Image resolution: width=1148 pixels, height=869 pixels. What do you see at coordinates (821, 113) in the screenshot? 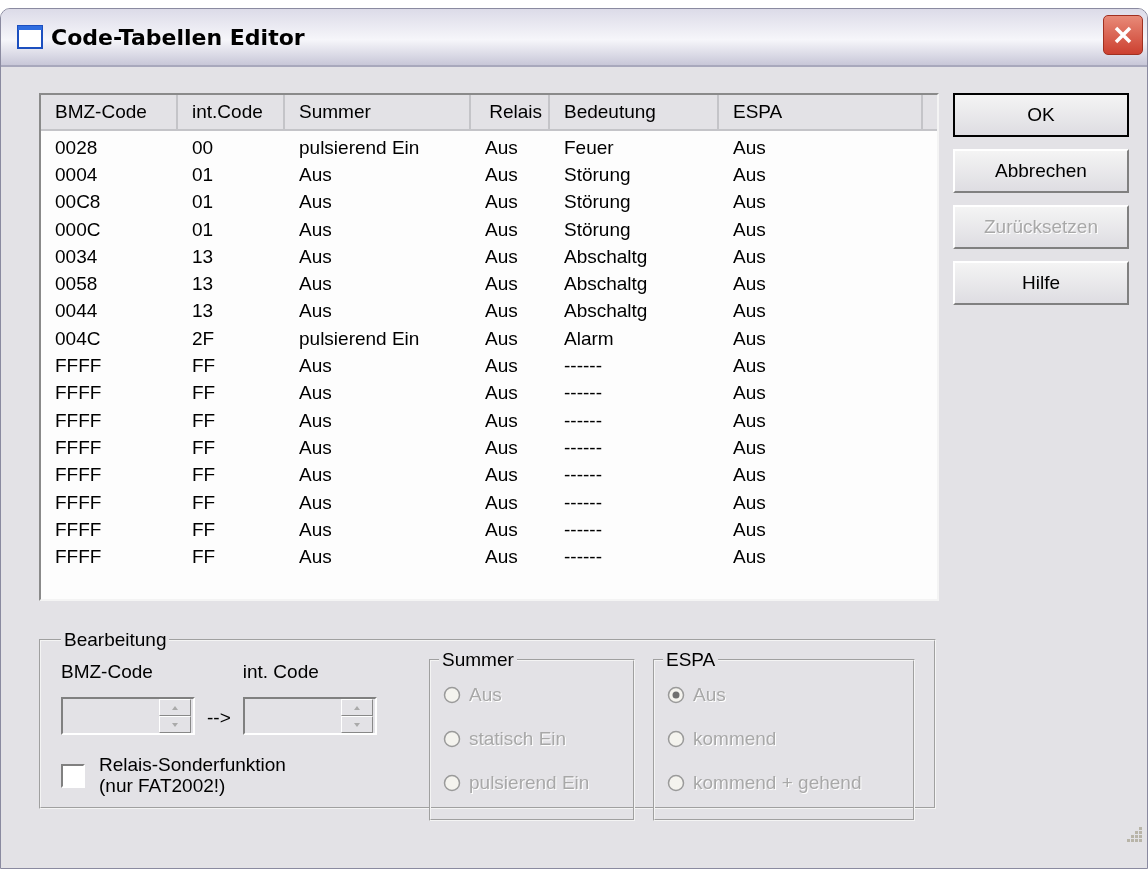
I see `column-header: ESPA` at bounding box center [821, 113].